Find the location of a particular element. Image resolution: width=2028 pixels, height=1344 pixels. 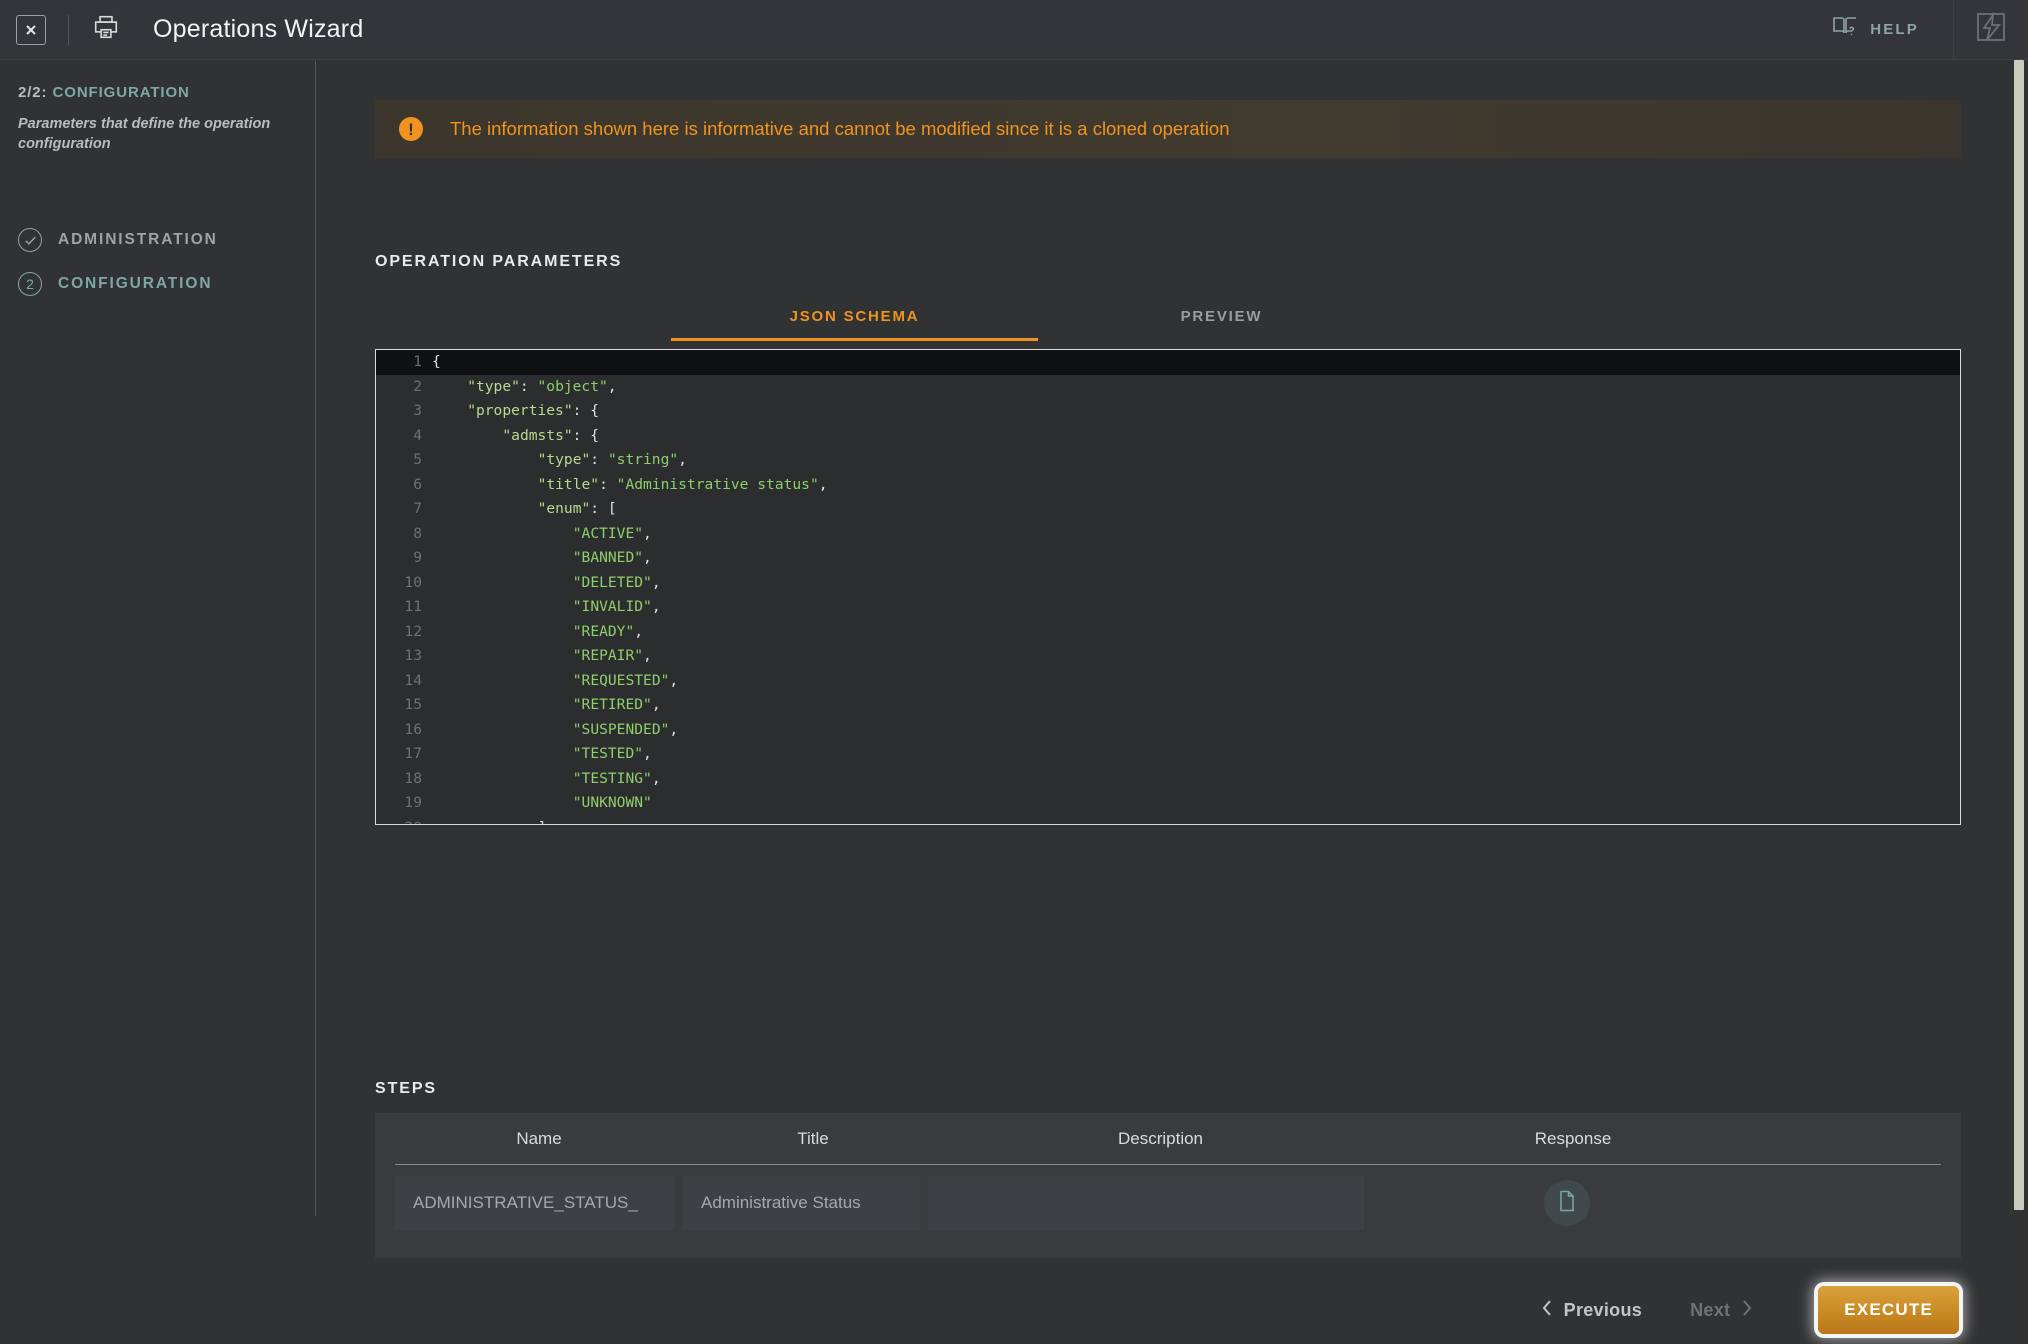

page-title: Operations Wizard is located at coordinates (258, 29).